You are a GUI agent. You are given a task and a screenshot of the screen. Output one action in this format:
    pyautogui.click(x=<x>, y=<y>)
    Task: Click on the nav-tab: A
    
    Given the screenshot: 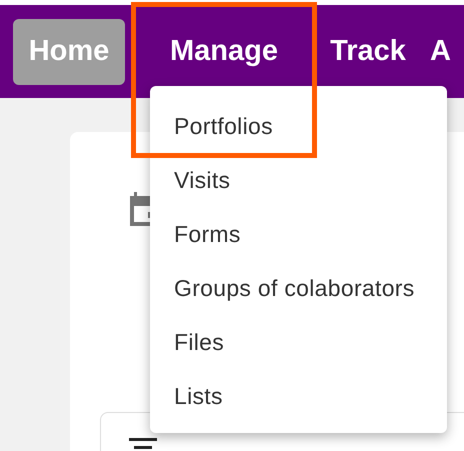 What is the action you would take?
    pyautogui.click(x=441, y=51)
    